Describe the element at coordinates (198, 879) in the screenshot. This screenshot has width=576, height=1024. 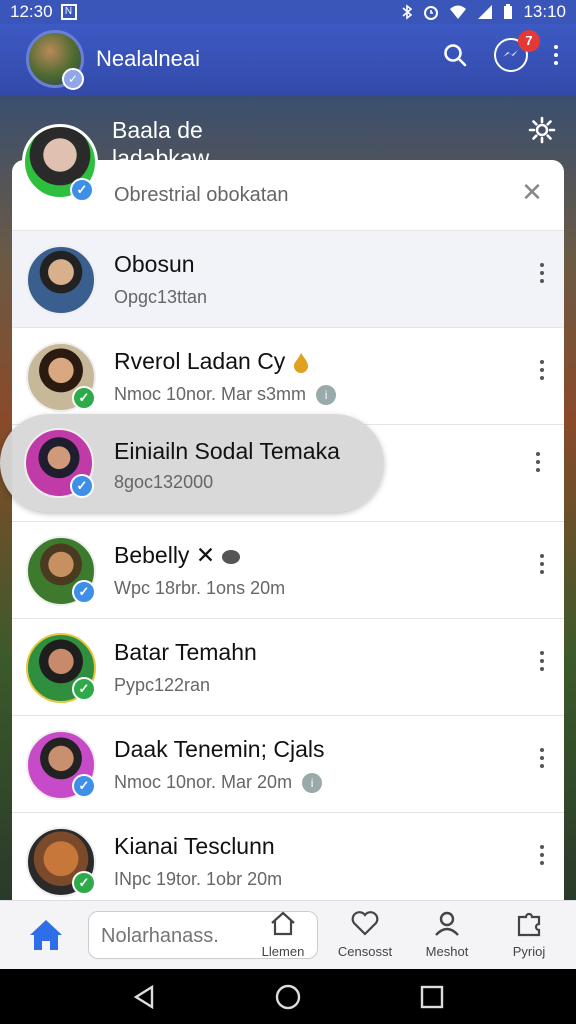
I see `contact-status: INpc 19tor. 1obr 20m` at that location.